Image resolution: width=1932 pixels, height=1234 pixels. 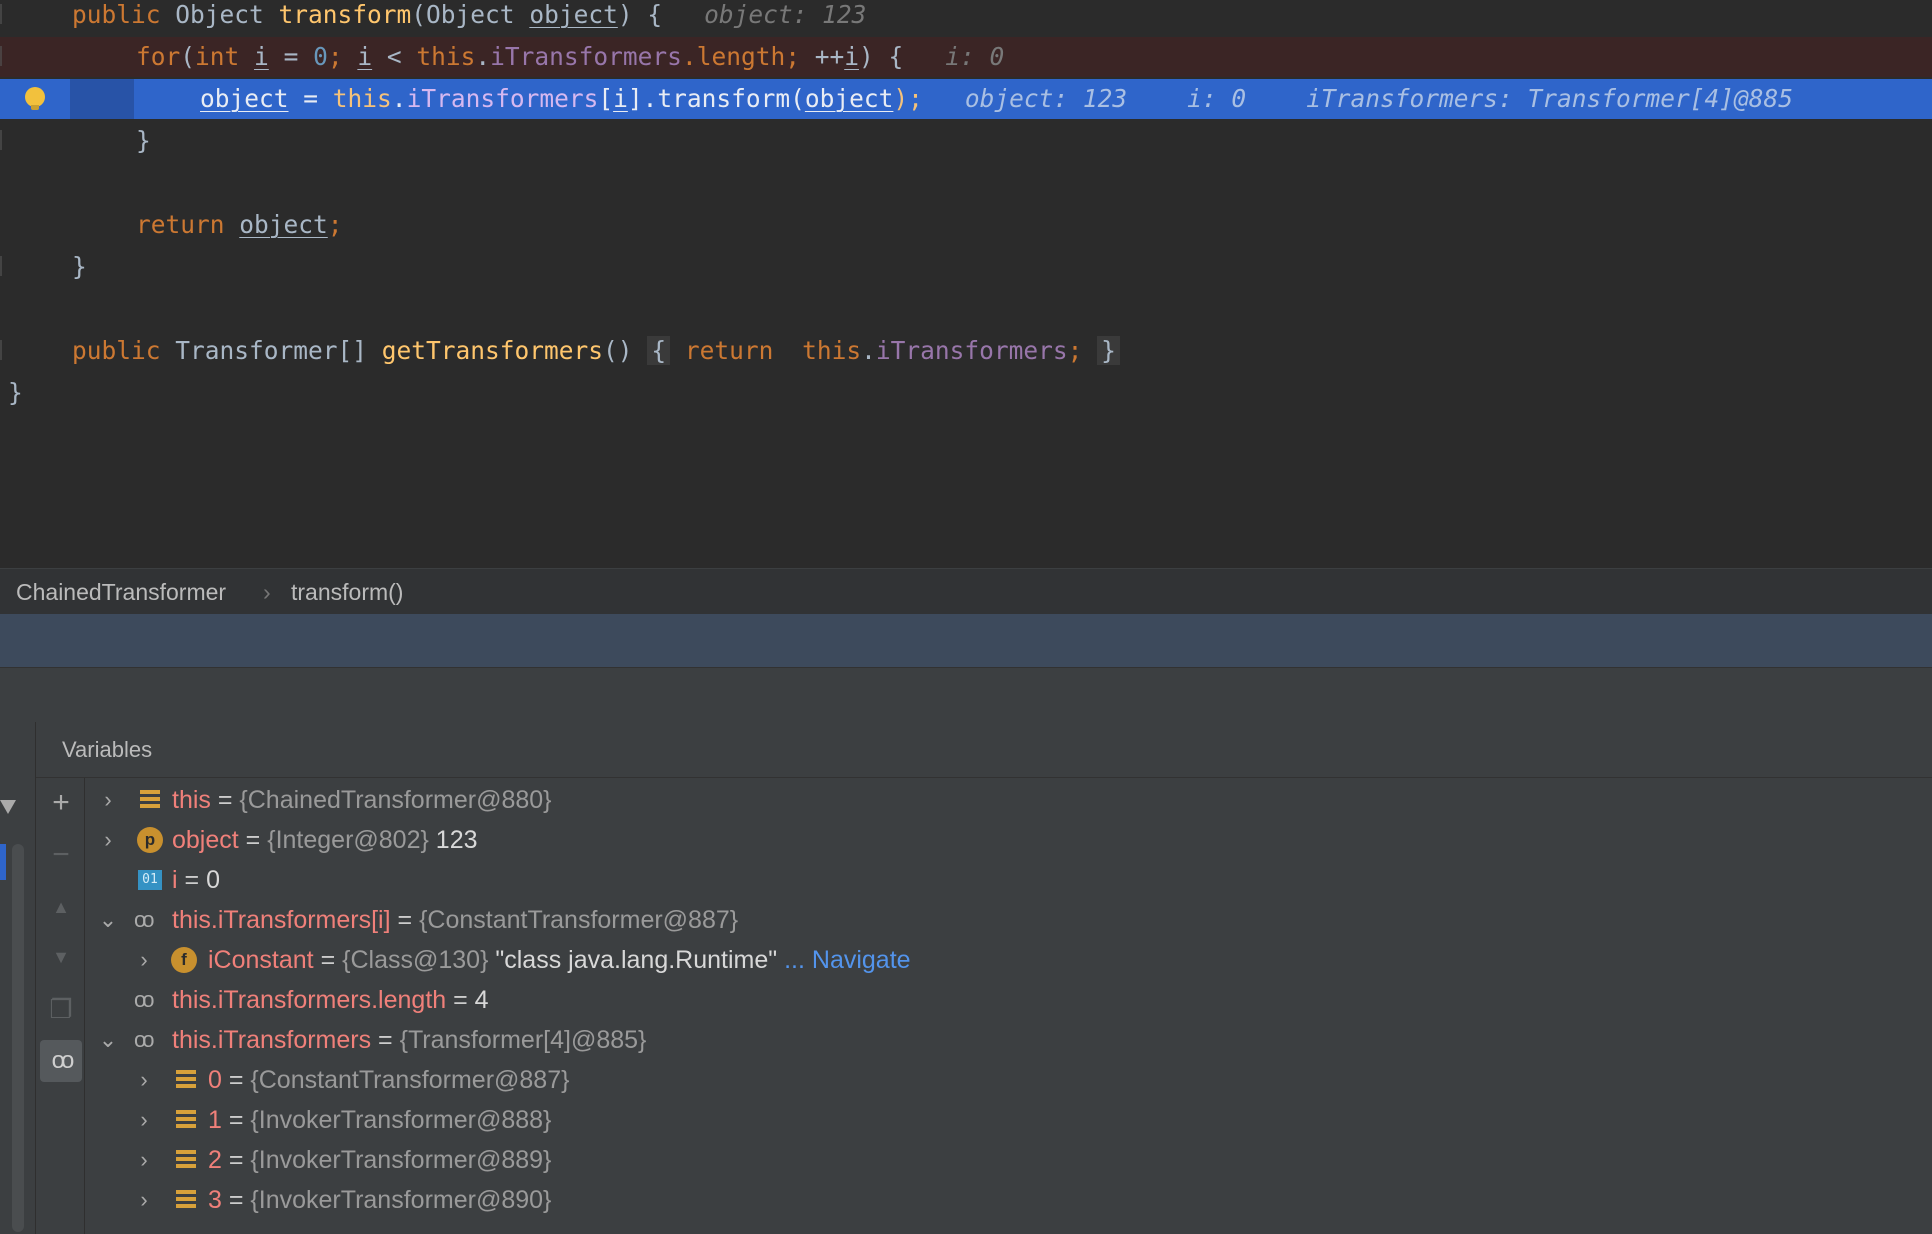 What do you see at coordinates (881, 56) in the screenshot?
I see `code-text: ) {` at bounding box center [881, 56].